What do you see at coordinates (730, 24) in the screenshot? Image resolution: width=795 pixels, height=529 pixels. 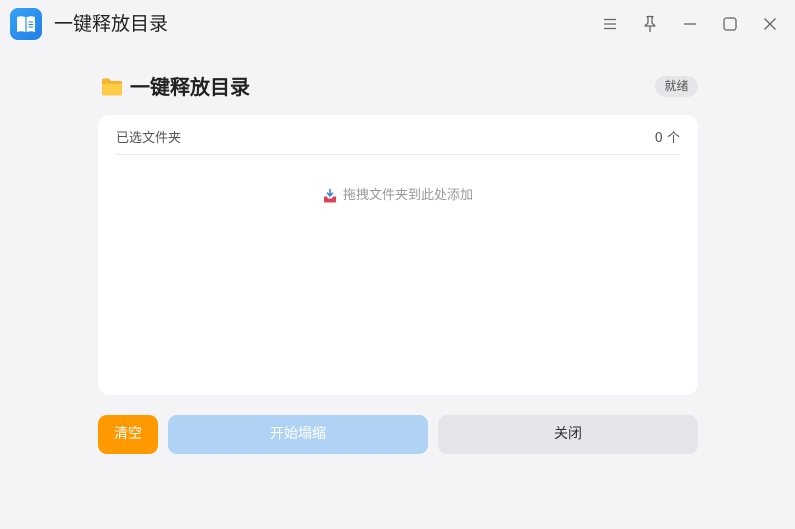 I see `maximize-icon` at bounding box center [730, 24].